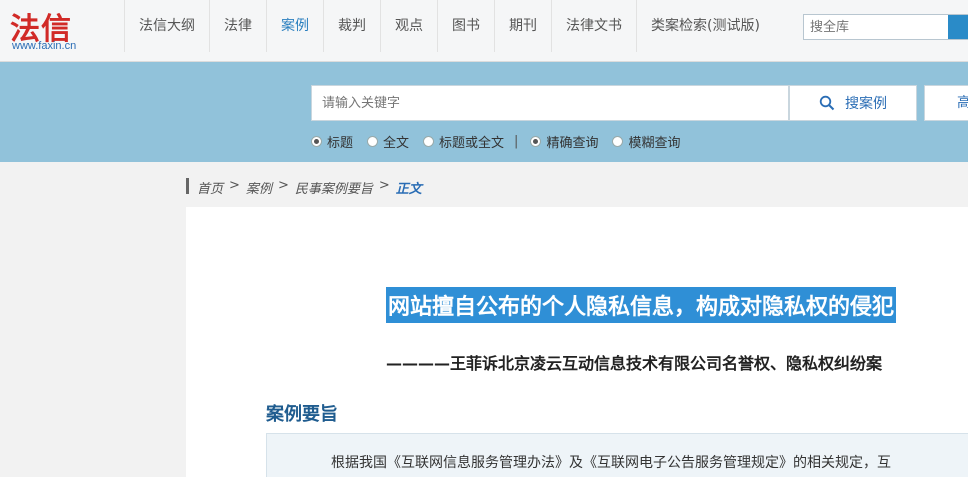 The width and height of the screenshot is (968, 477). I want to click on radio-fulltext, so click(373, 141).